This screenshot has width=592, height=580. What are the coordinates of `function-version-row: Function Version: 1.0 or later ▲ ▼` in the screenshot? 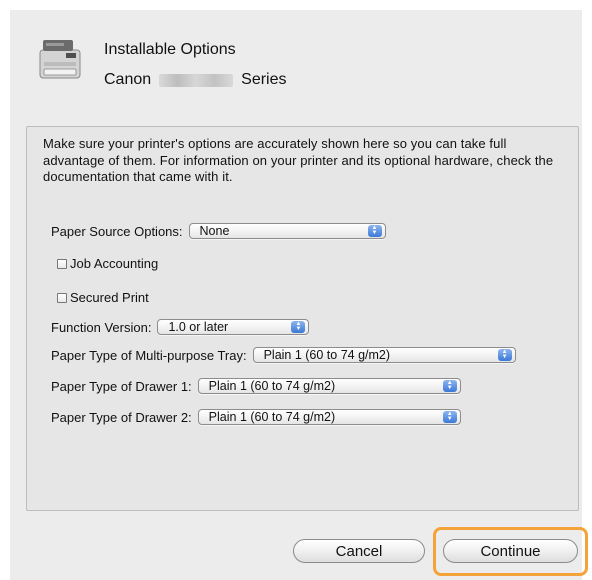 It's located at (180, 327).